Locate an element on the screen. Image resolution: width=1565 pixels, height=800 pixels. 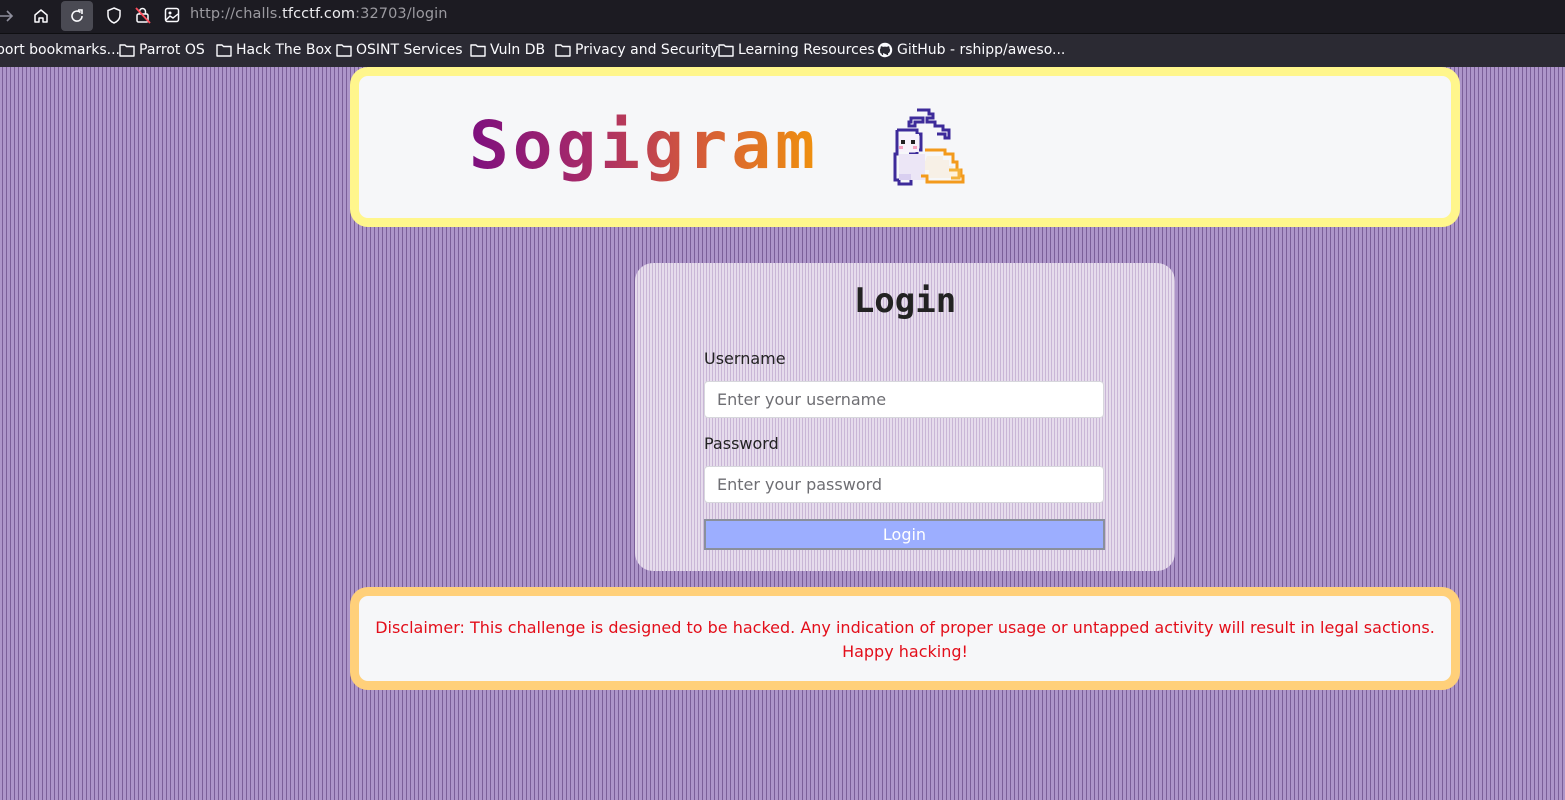
bookmark-folder-vuln-db: Vuln DB is located at coordinates (507, 50).